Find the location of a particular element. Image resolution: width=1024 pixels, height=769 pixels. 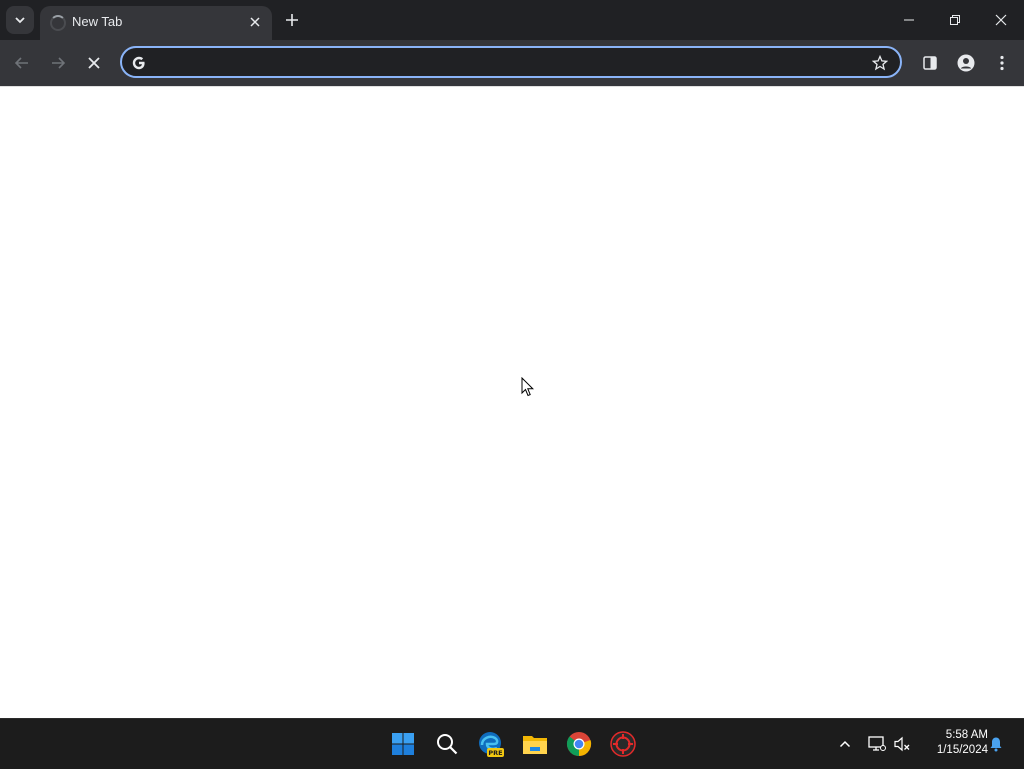

edge-preview-icon: PRE is located at coordinates (491, 744).